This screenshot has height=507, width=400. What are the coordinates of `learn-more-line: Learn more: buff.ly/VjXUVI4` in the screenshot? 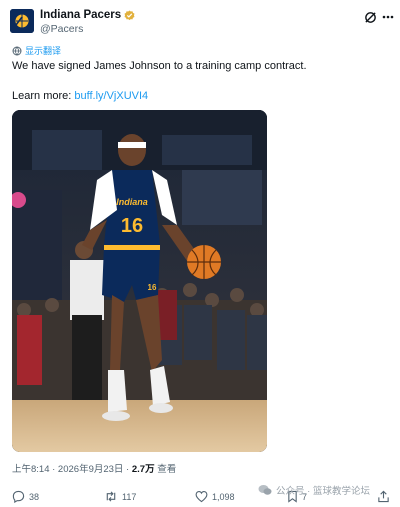 It's located at (80, 96).